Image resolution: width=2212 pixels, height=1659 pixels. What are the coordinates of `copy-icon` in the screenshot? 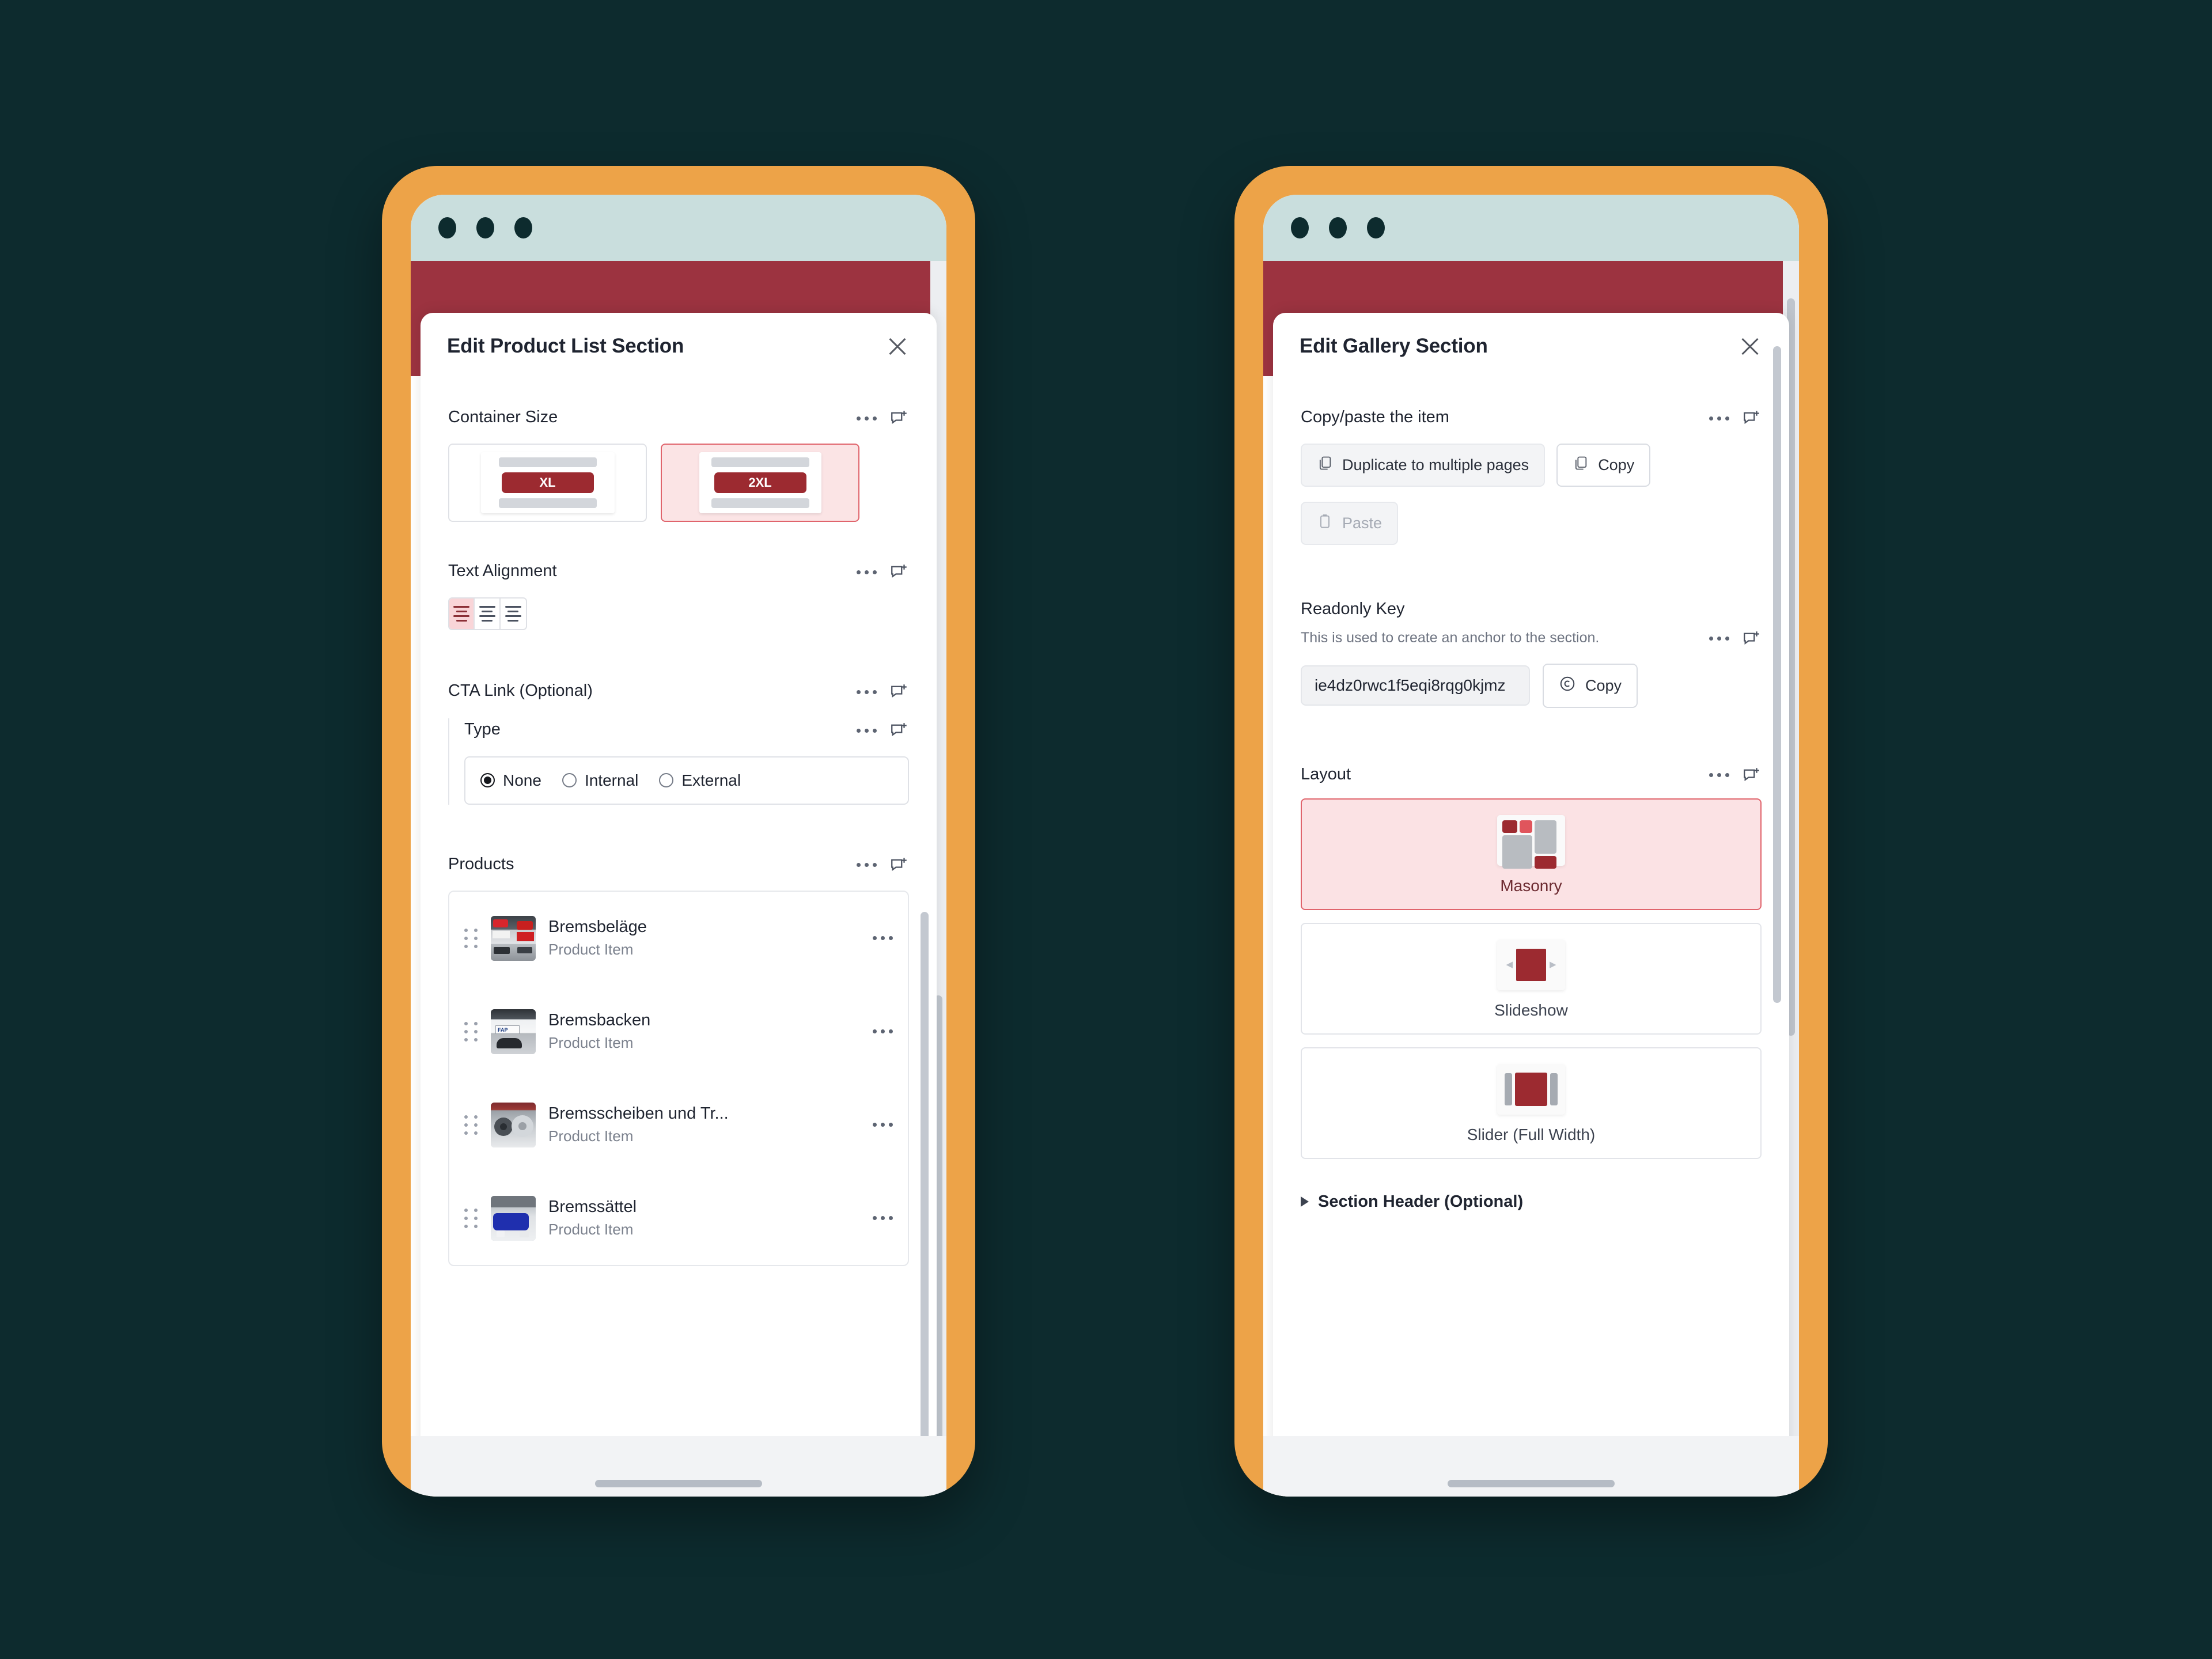 It's located at (1581, 465).